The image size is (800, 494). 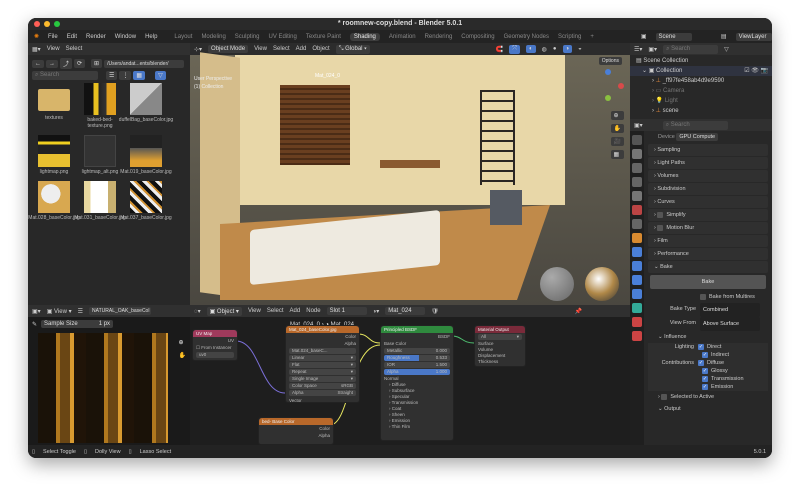 What do you see at coordinates (637, 308) in the screenshot?
I see `data-tab-icon` at bounding box center [637, 308].